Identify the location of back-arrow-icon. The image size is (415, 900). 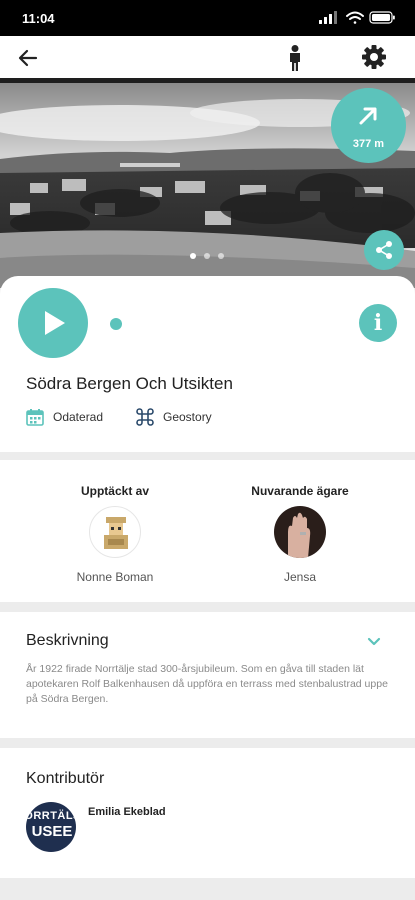
(28, 58).